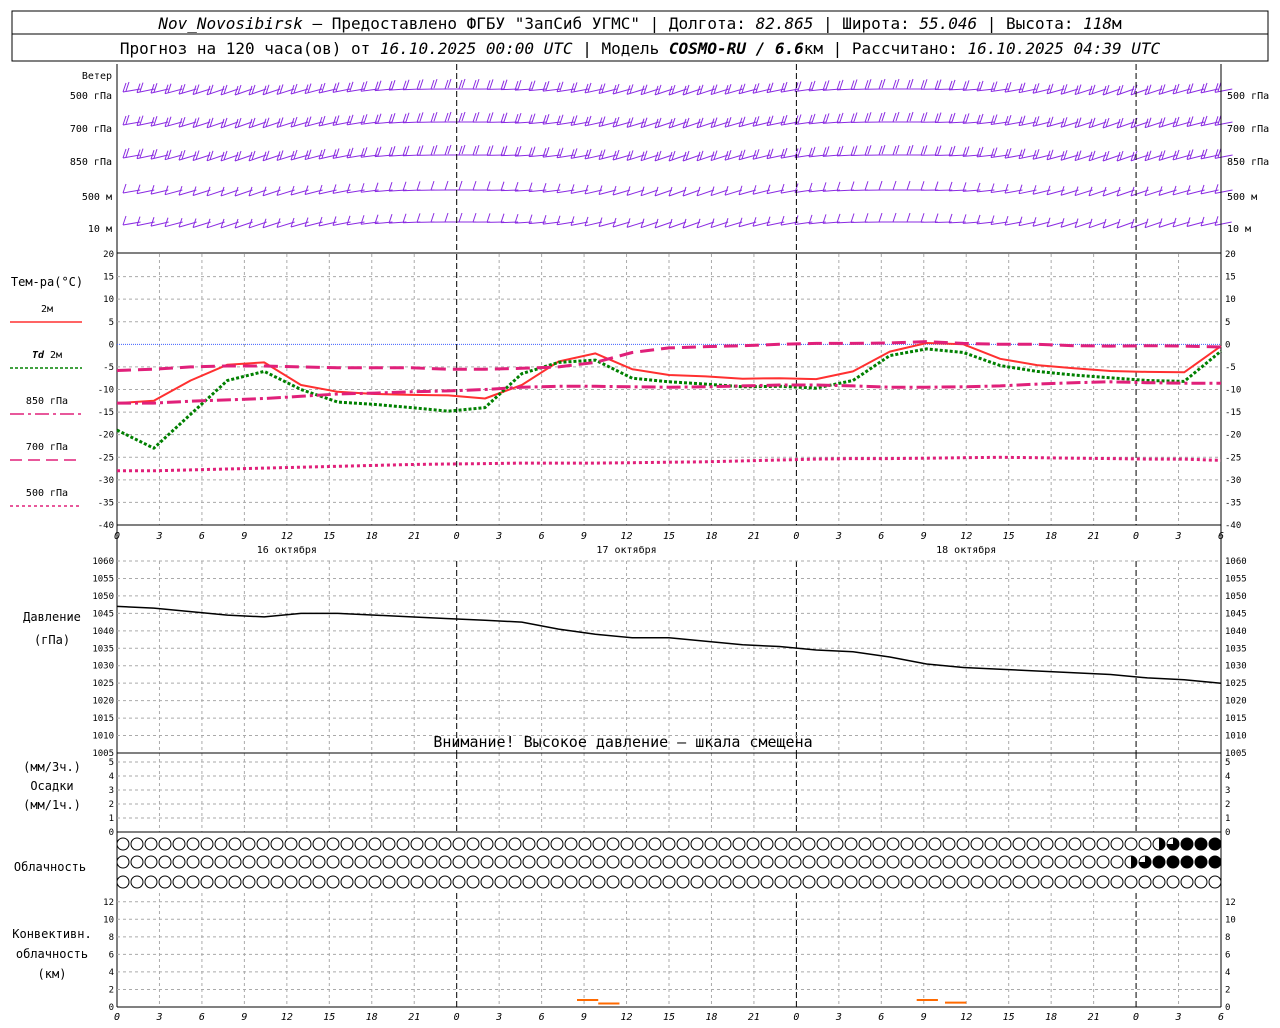 Image resolution: width=1280 pixels, height=1028 pixels. I want to click on model-label: | Модель, so click(621, 48).